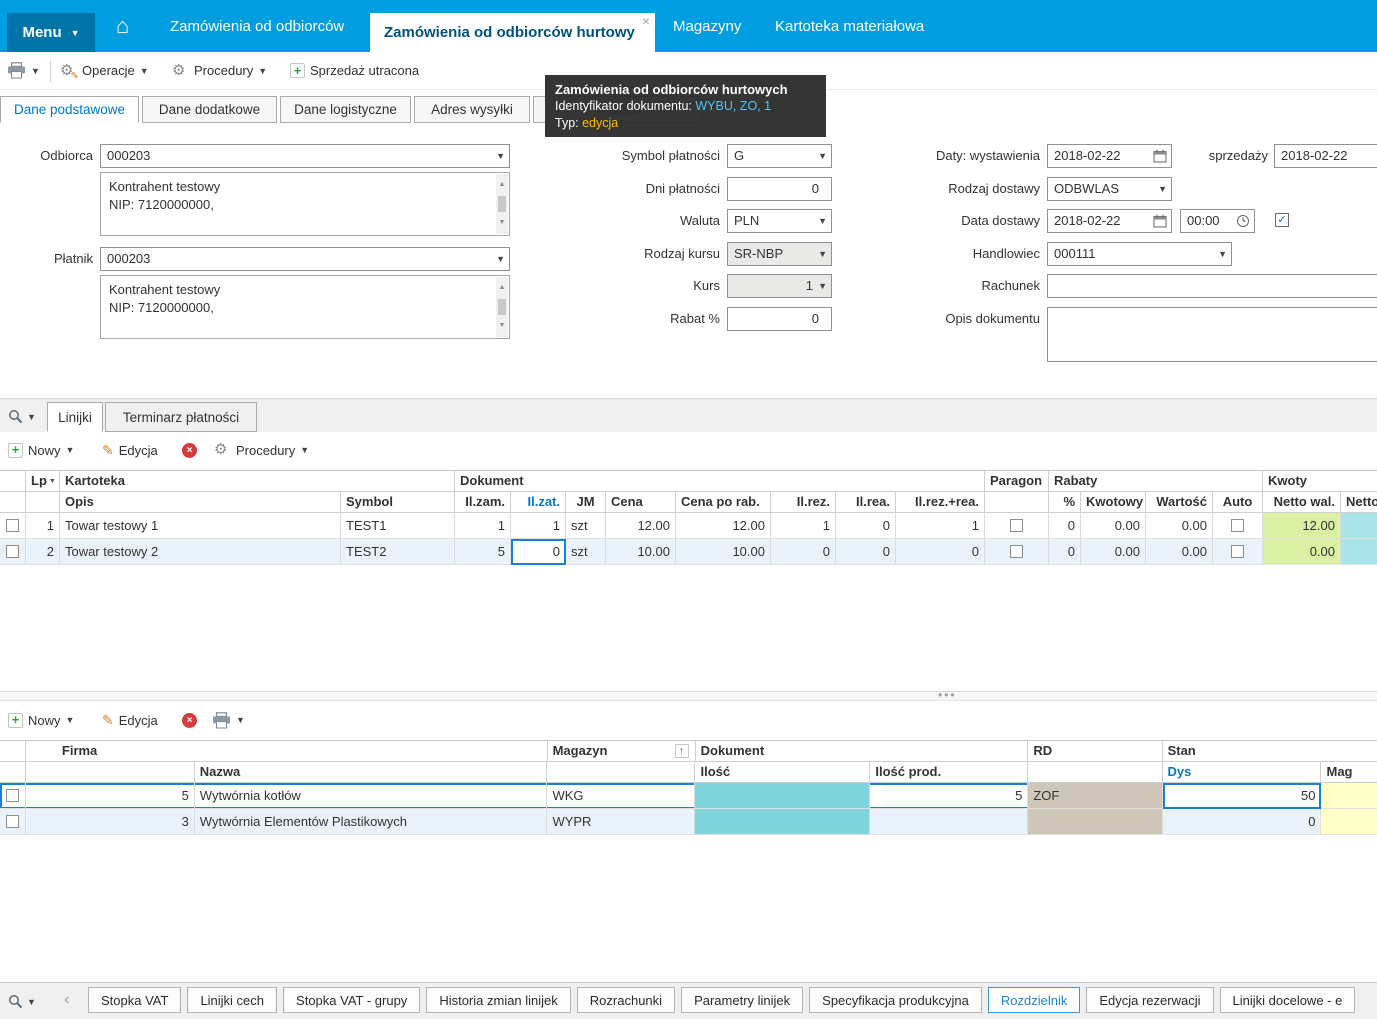 Image resolution: width=1377 pixels, height=1019 pixels. What do you see at coordinates (51, 32) in the screenshot?
I see `menu-button: Menu ▼` at bounding box center [51, 32].